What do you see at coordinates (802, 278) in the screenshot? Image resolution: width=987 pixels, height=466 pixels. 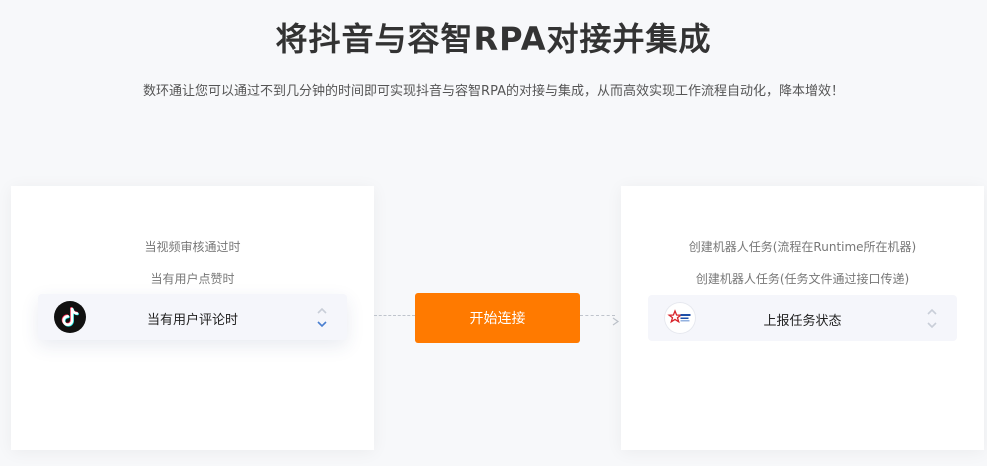 I see `action-option: 创建机器人任务(任务文件通过接口传递)` at bounding box center [802, 278].